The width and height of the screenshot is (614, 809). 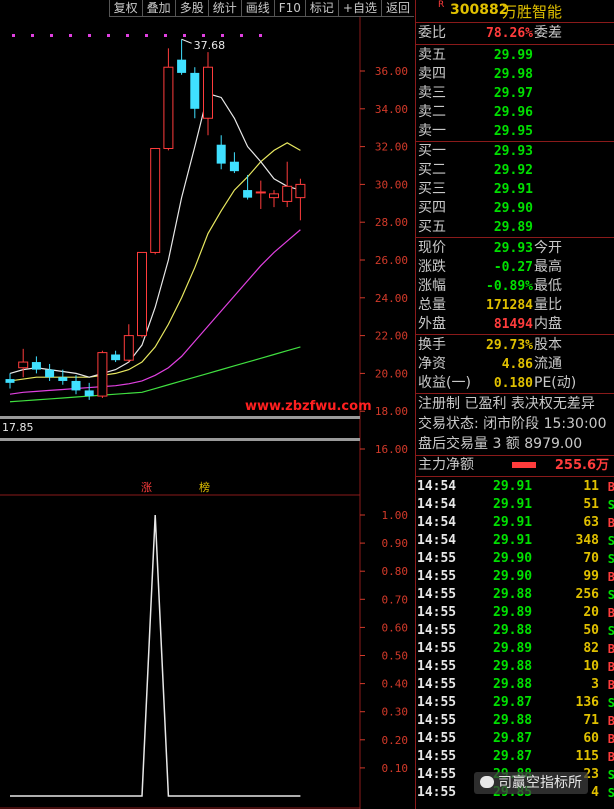 What do you see at coordinates (432, 151) in the screenshot?
I see `bid-label: 买一` at bounding box center [432, 151].